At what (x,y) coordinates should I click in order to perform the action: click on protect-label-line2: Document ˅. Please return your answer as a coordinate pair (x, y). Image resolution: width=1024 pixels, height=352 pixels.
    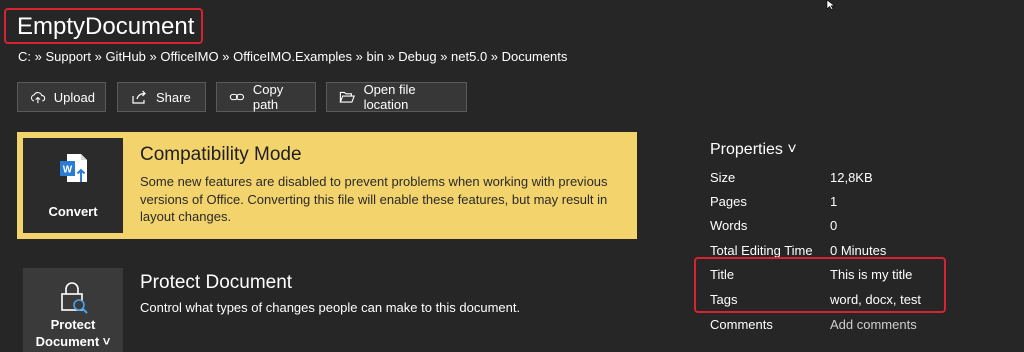
    Looking at the image, I should click on (73, 341).